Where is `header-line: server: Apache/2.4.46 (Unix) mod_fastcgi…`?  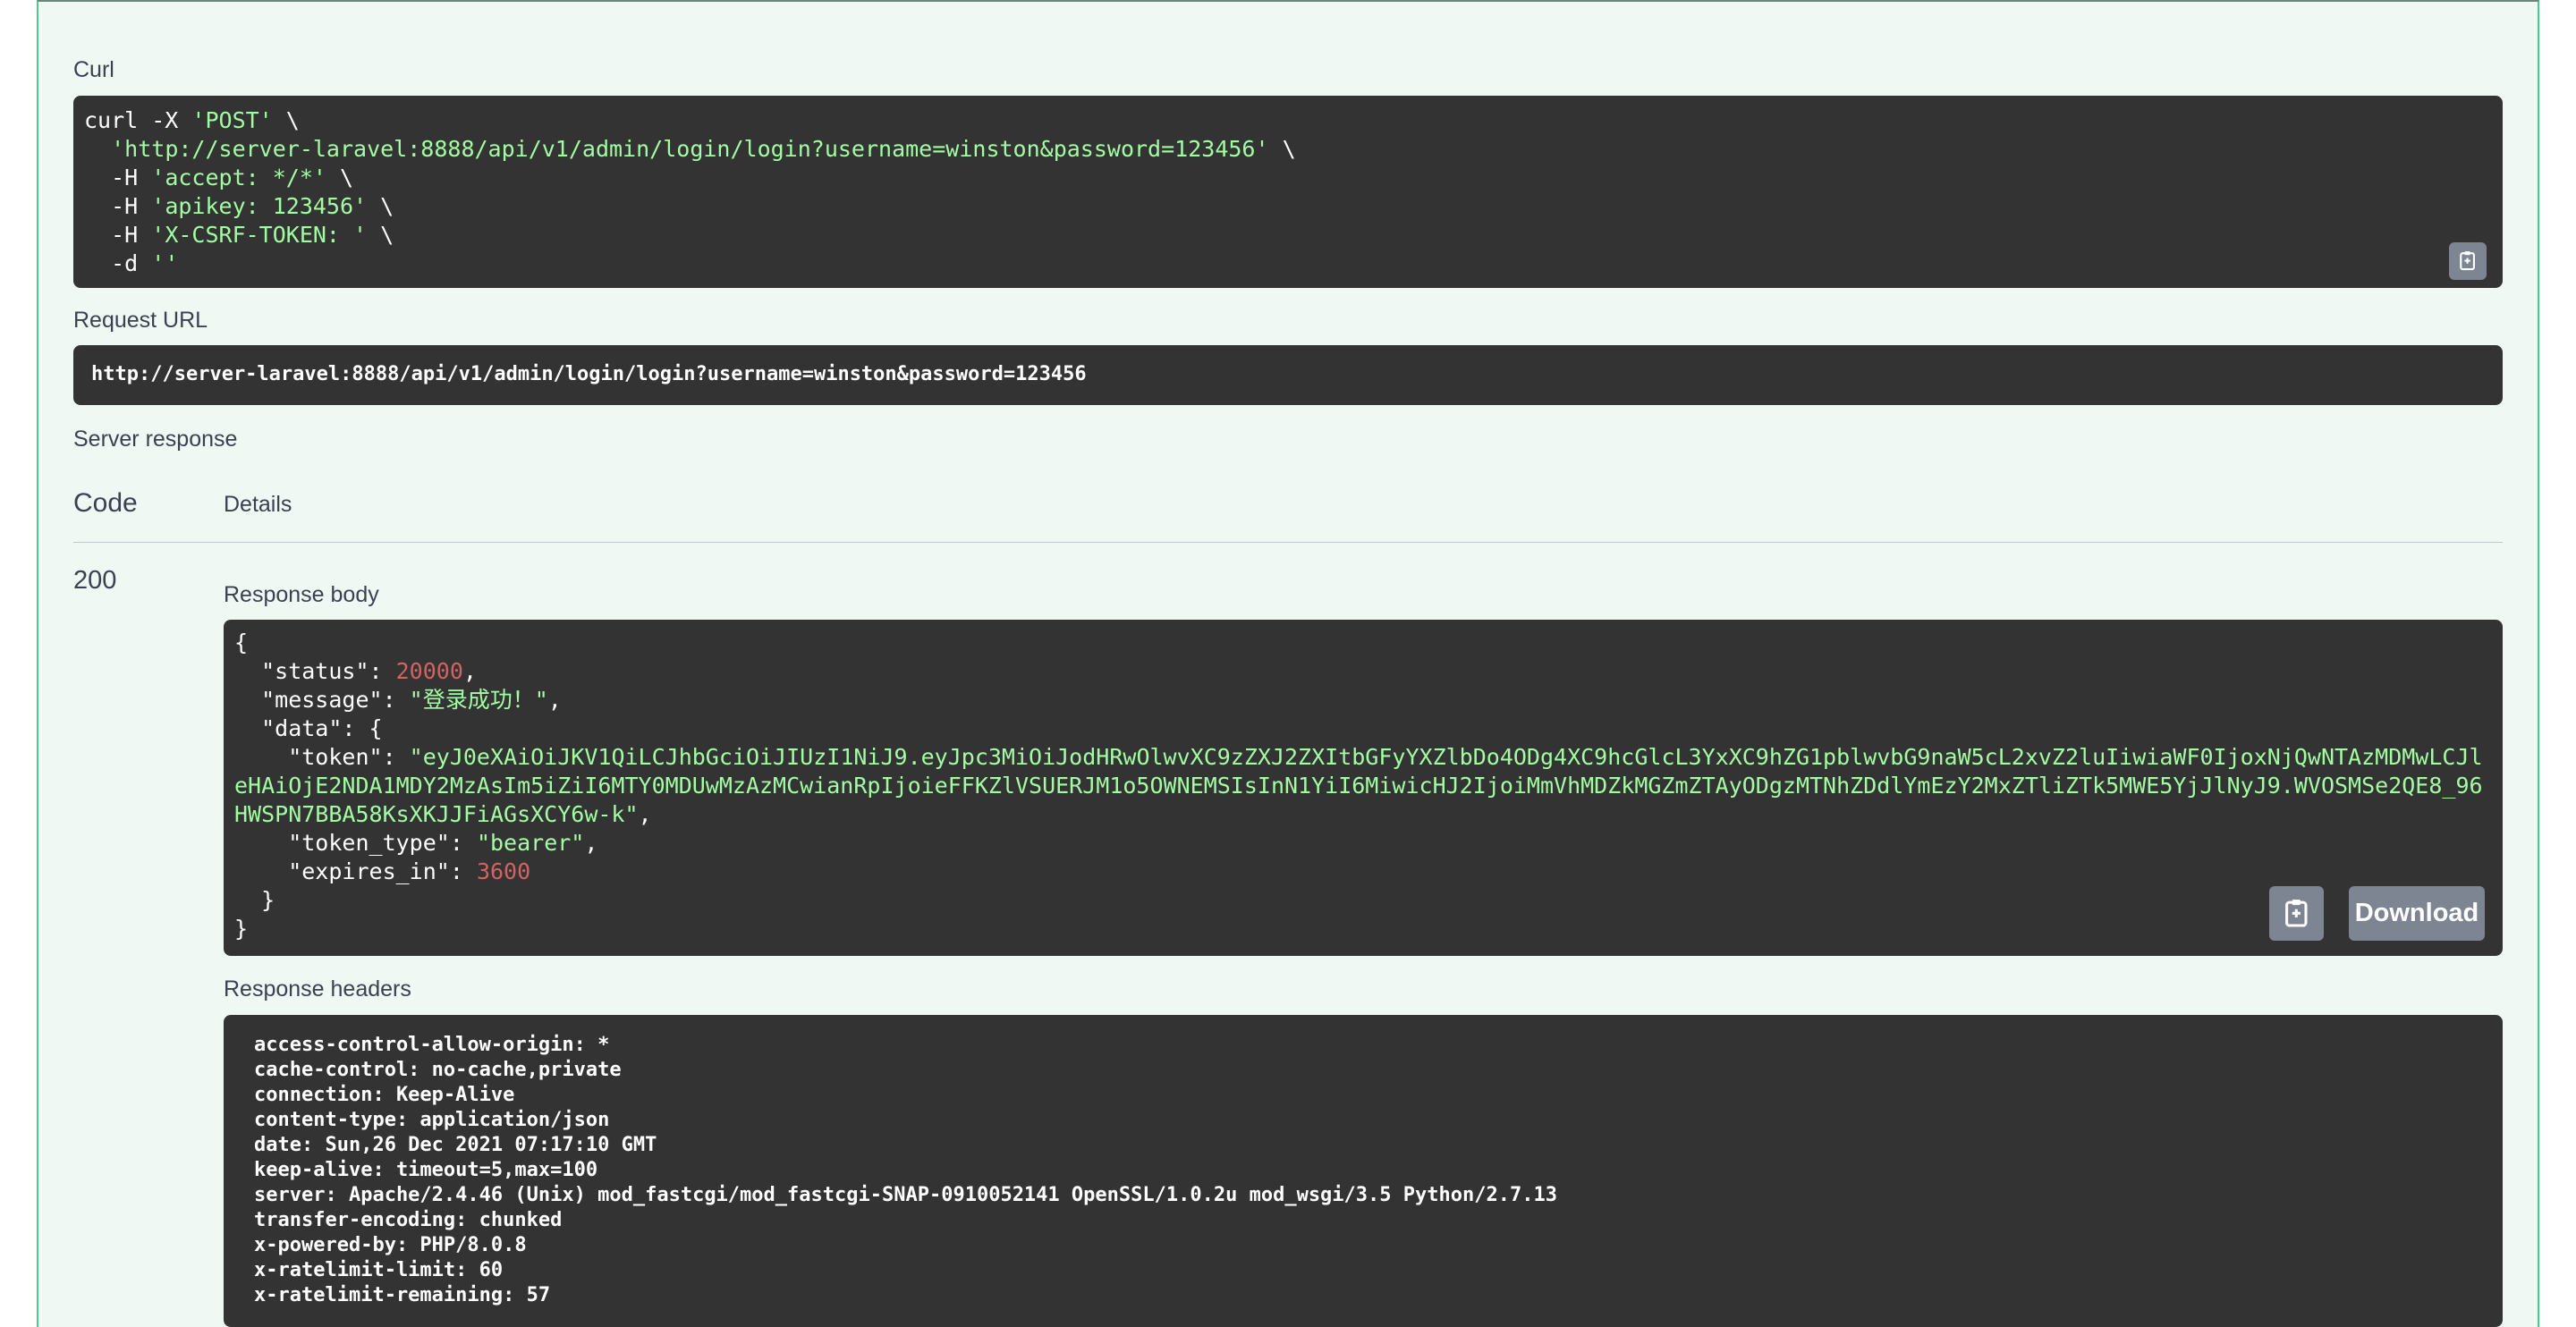
header-line: server: Apache/2.4.46 (Unix) mod_fastcgi… is located at coordinates (905, 1195).